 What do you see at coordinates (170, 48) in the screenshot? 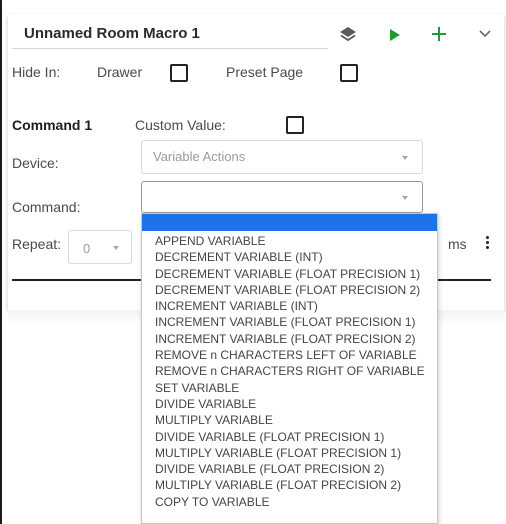
I see `title-underline` at bounding box center [170, 48].